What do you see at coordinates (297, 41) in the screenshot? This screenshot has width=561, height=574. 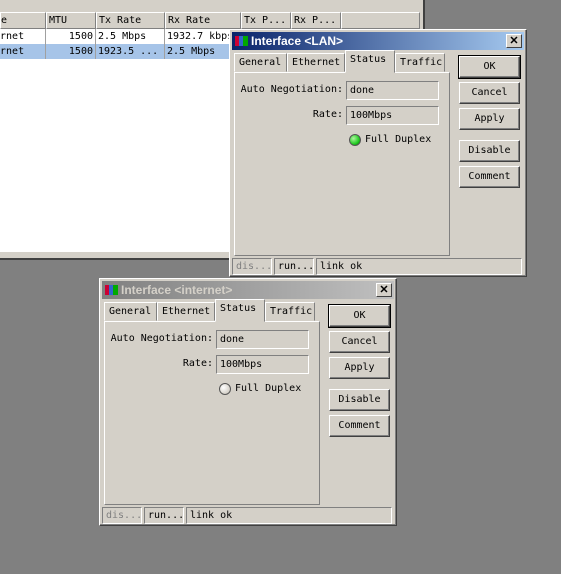 I see `dialog-title: Interface <LAN>` at bounding box center [297, 41].